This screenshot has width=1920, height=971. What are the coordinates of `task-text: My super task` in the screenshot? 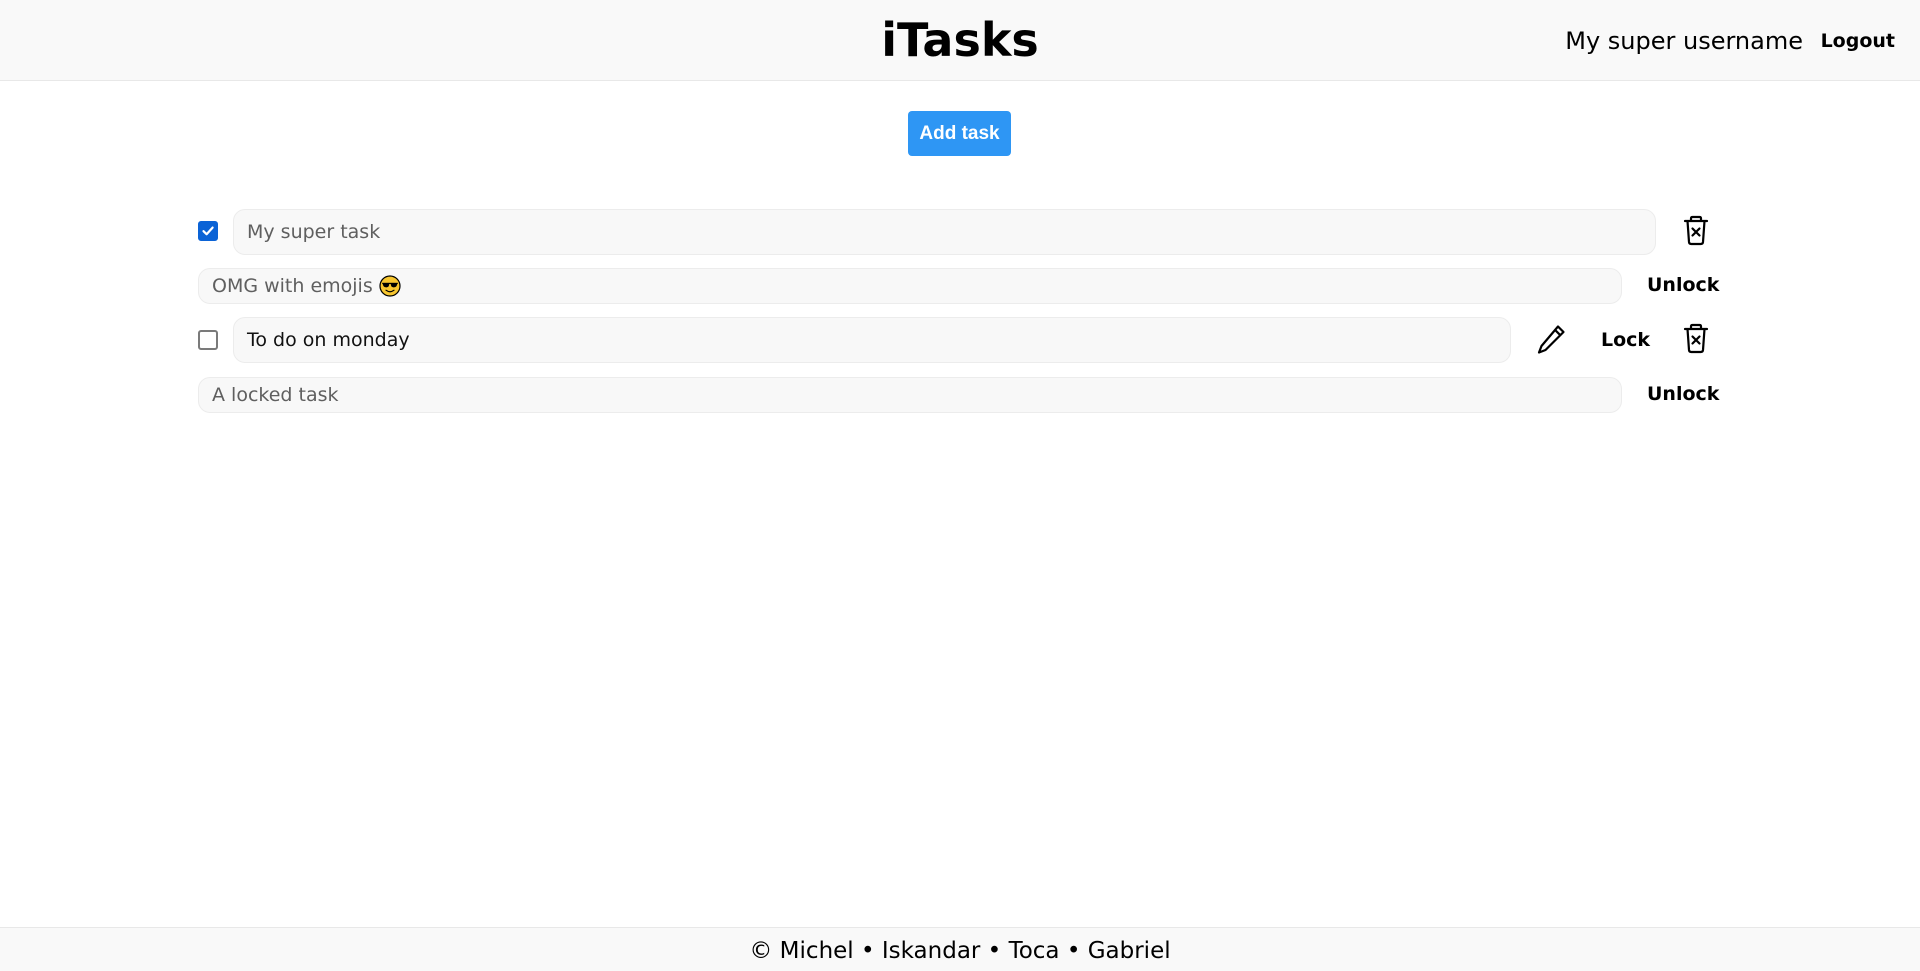 It's located at (944, 232).